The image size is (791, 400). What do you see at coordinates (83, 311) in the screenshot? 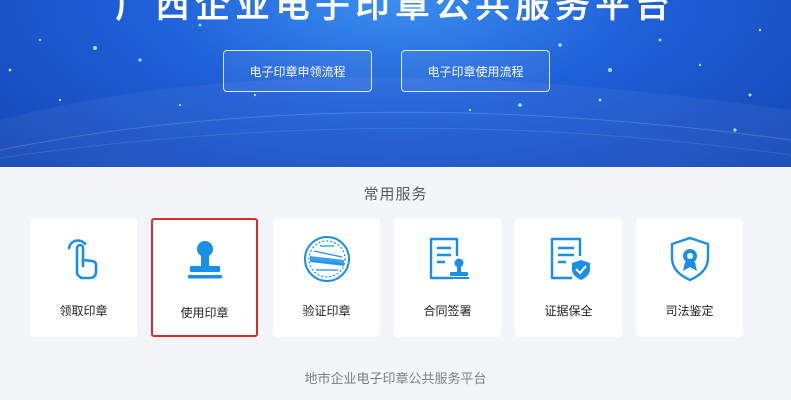
I see `service-label: 领取印章` at bounding box center [83, 311].